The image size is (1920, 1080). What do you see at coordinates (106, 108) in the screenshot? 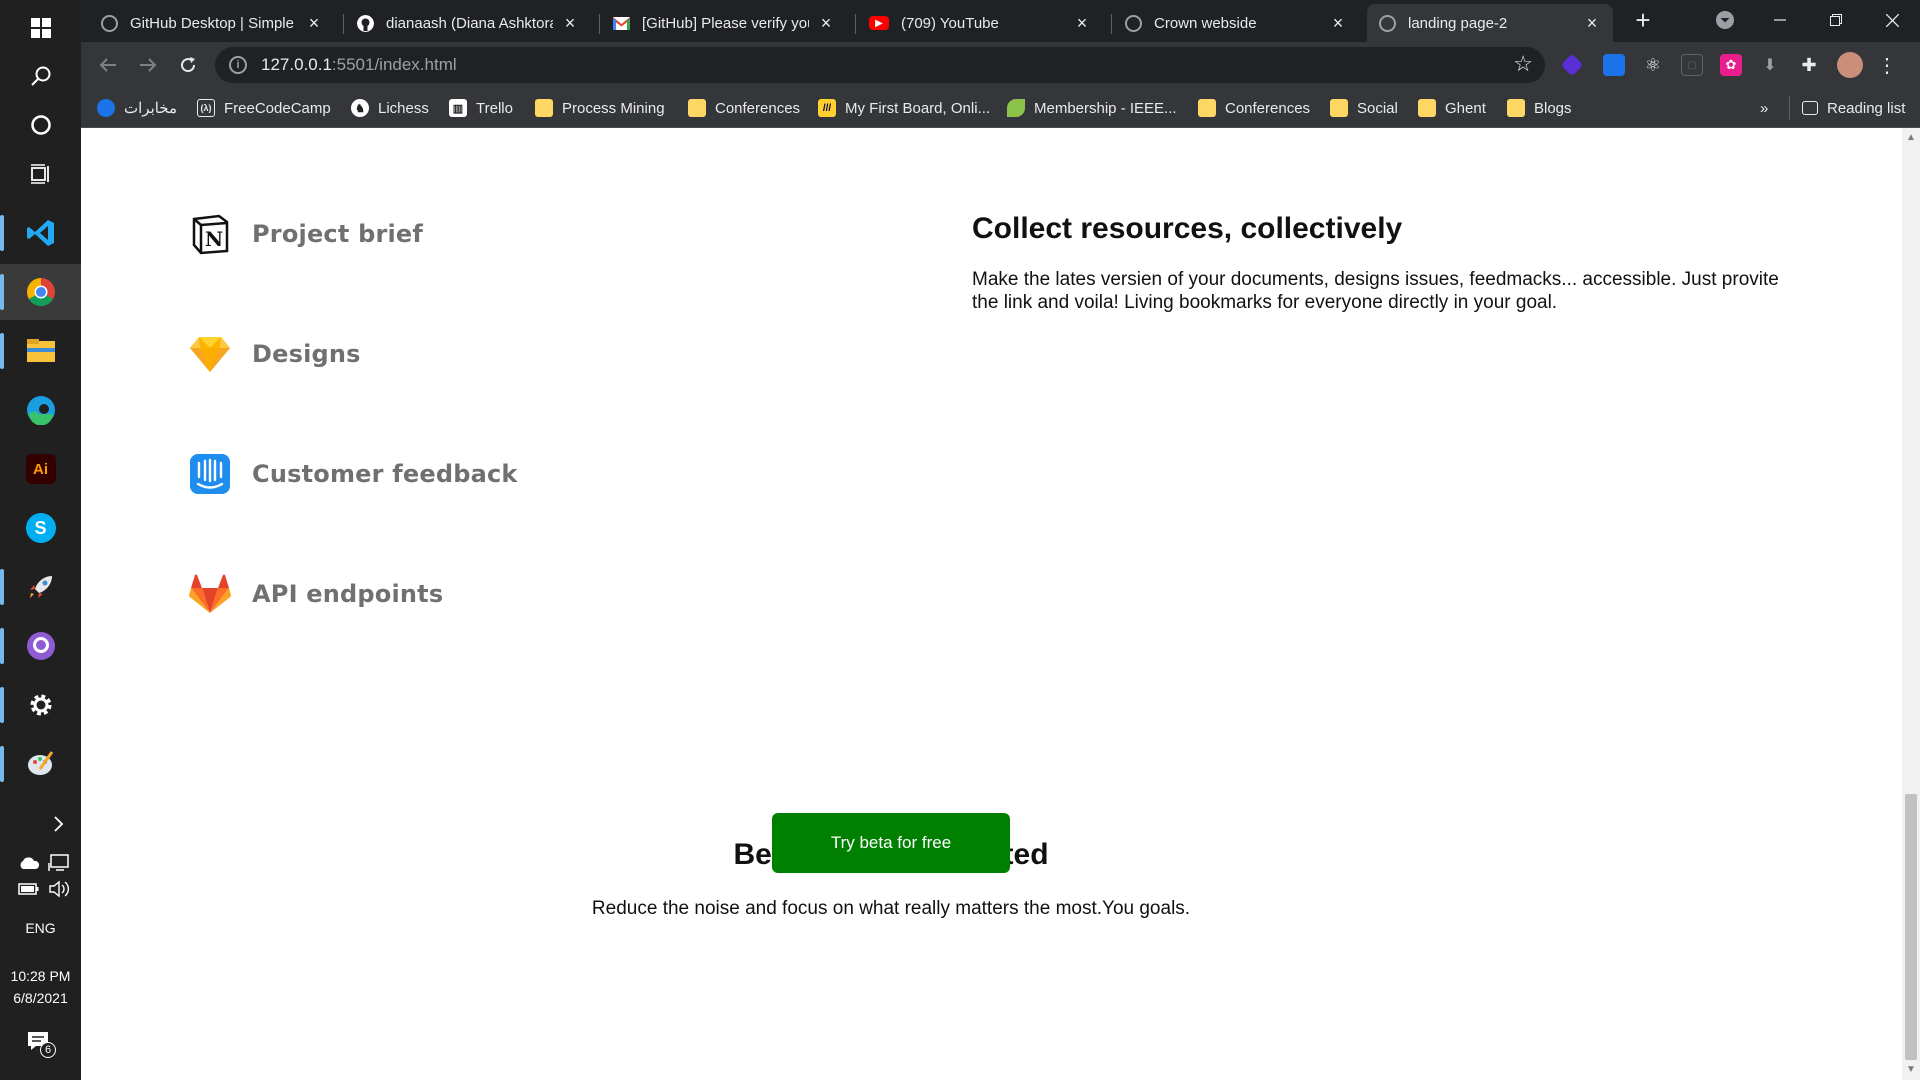
I see `globe-blue-icon` at bounding box center [106, 108].